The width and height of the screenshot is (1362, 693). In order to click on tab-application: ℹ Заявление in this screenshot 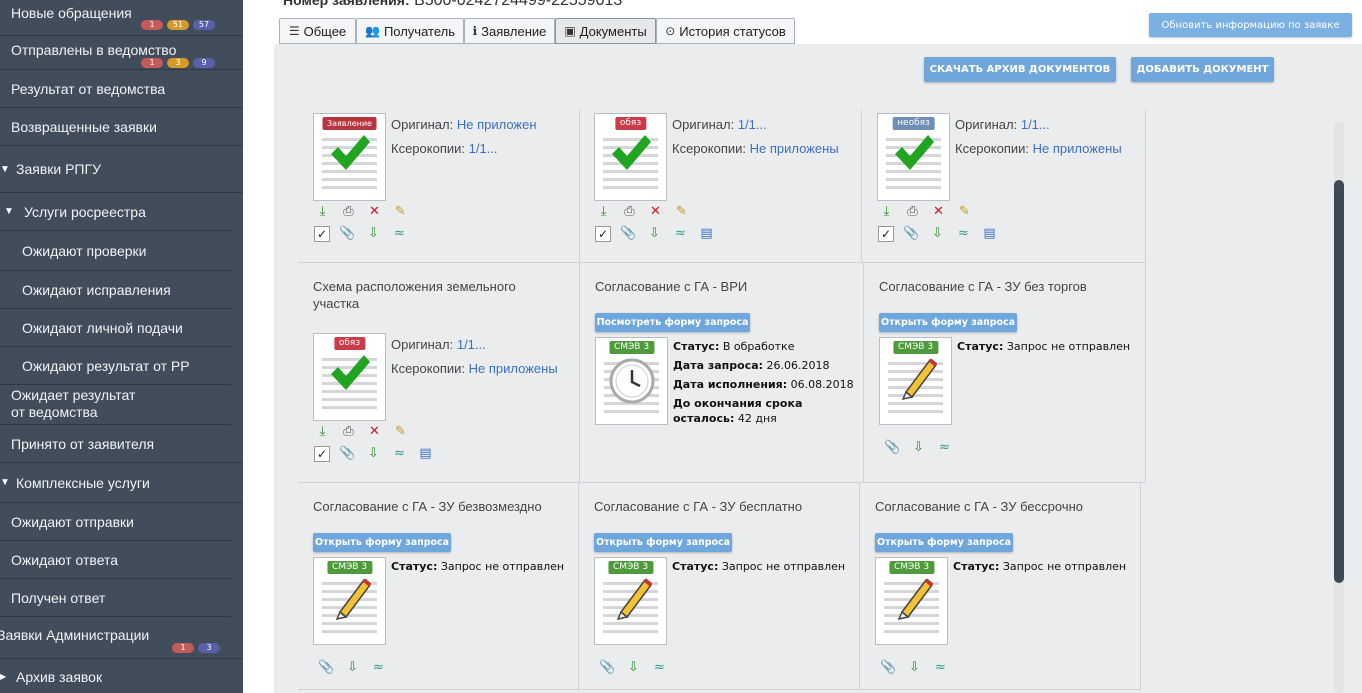, I will do `click(509, 31)`.